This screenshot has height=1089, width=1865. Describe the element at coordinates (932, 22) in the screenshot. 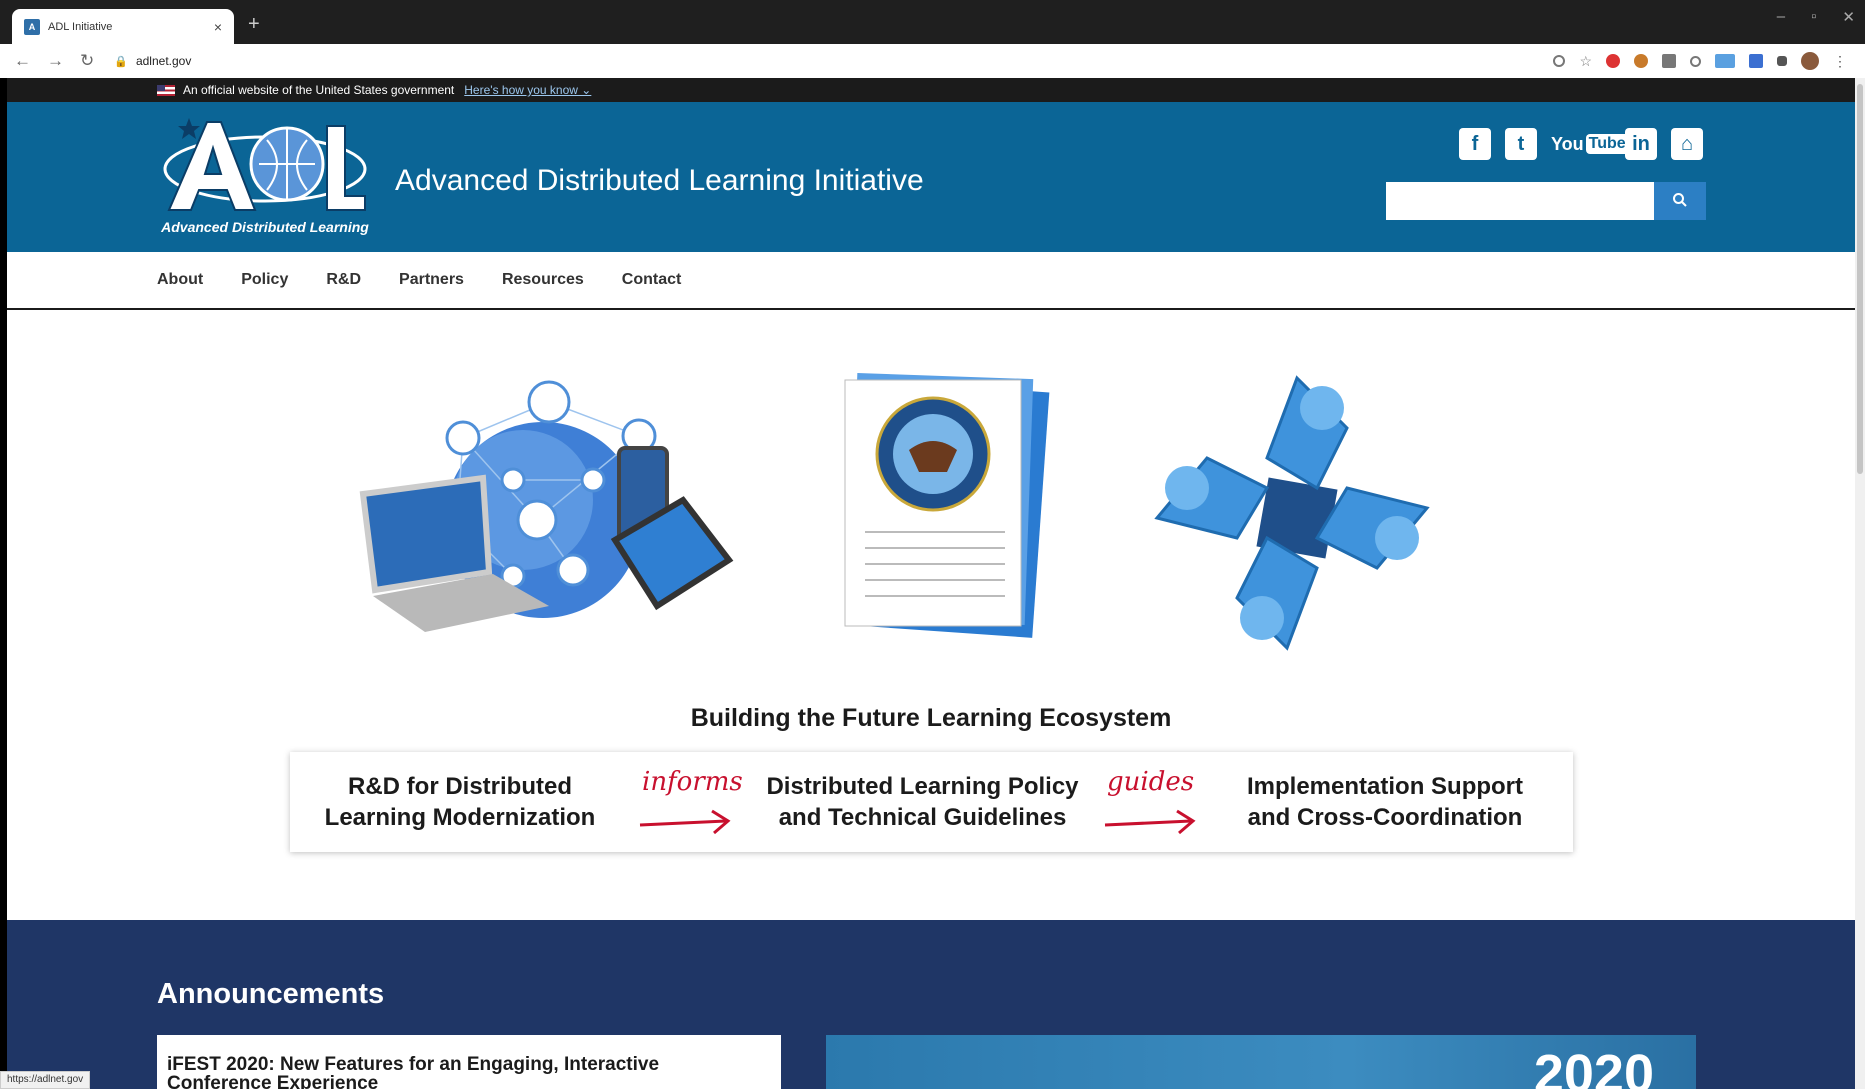

I see `browser-tabbar: A ADL Initiative × + – ▫ ✕` at that location.